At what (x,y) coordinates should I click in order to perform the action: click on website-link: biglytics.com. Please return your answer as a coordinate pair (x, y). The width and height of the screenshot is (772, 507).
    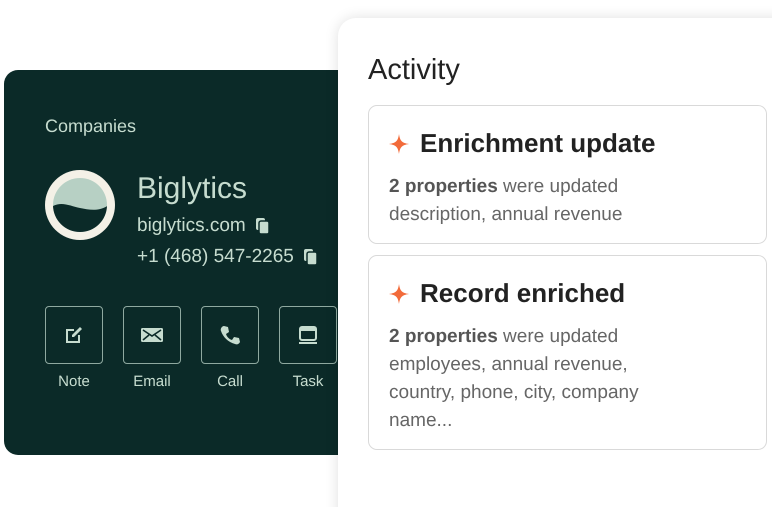
    Looking at the image, I should click on (191, 226).